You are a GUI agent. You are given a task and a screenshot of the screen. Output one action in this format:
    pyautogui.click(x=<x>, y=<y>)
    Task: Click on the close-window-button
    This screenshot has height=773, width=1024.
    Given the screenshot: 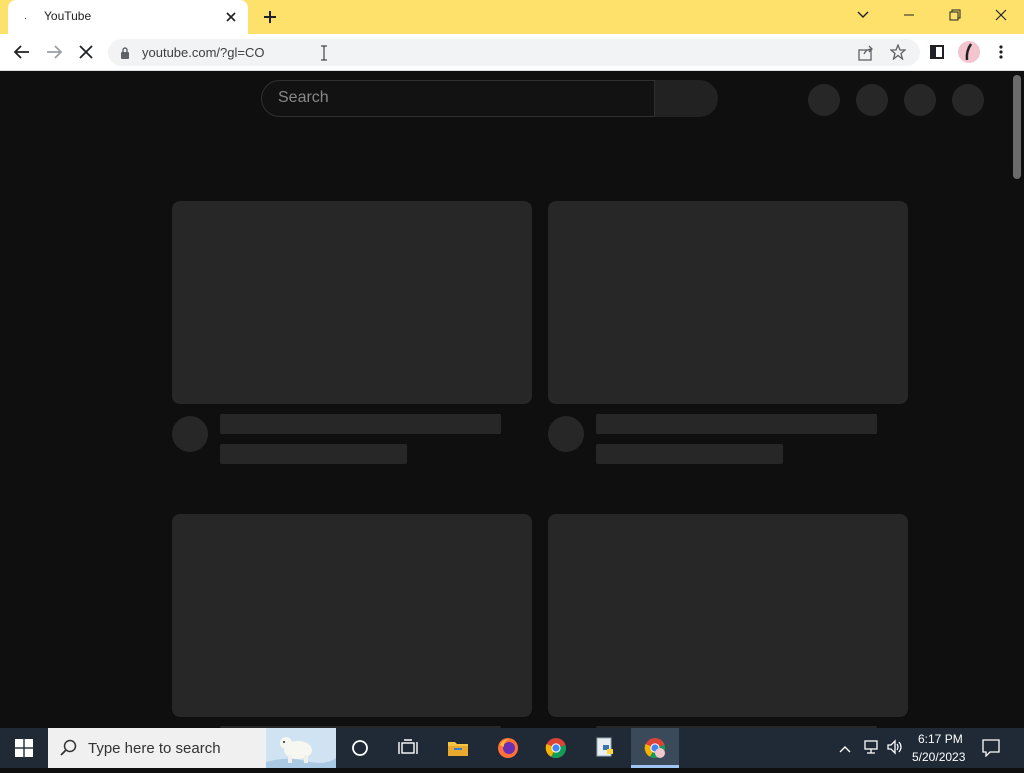 What is the action you would take?
    pyautogui.click(x=1001, y=15)
    